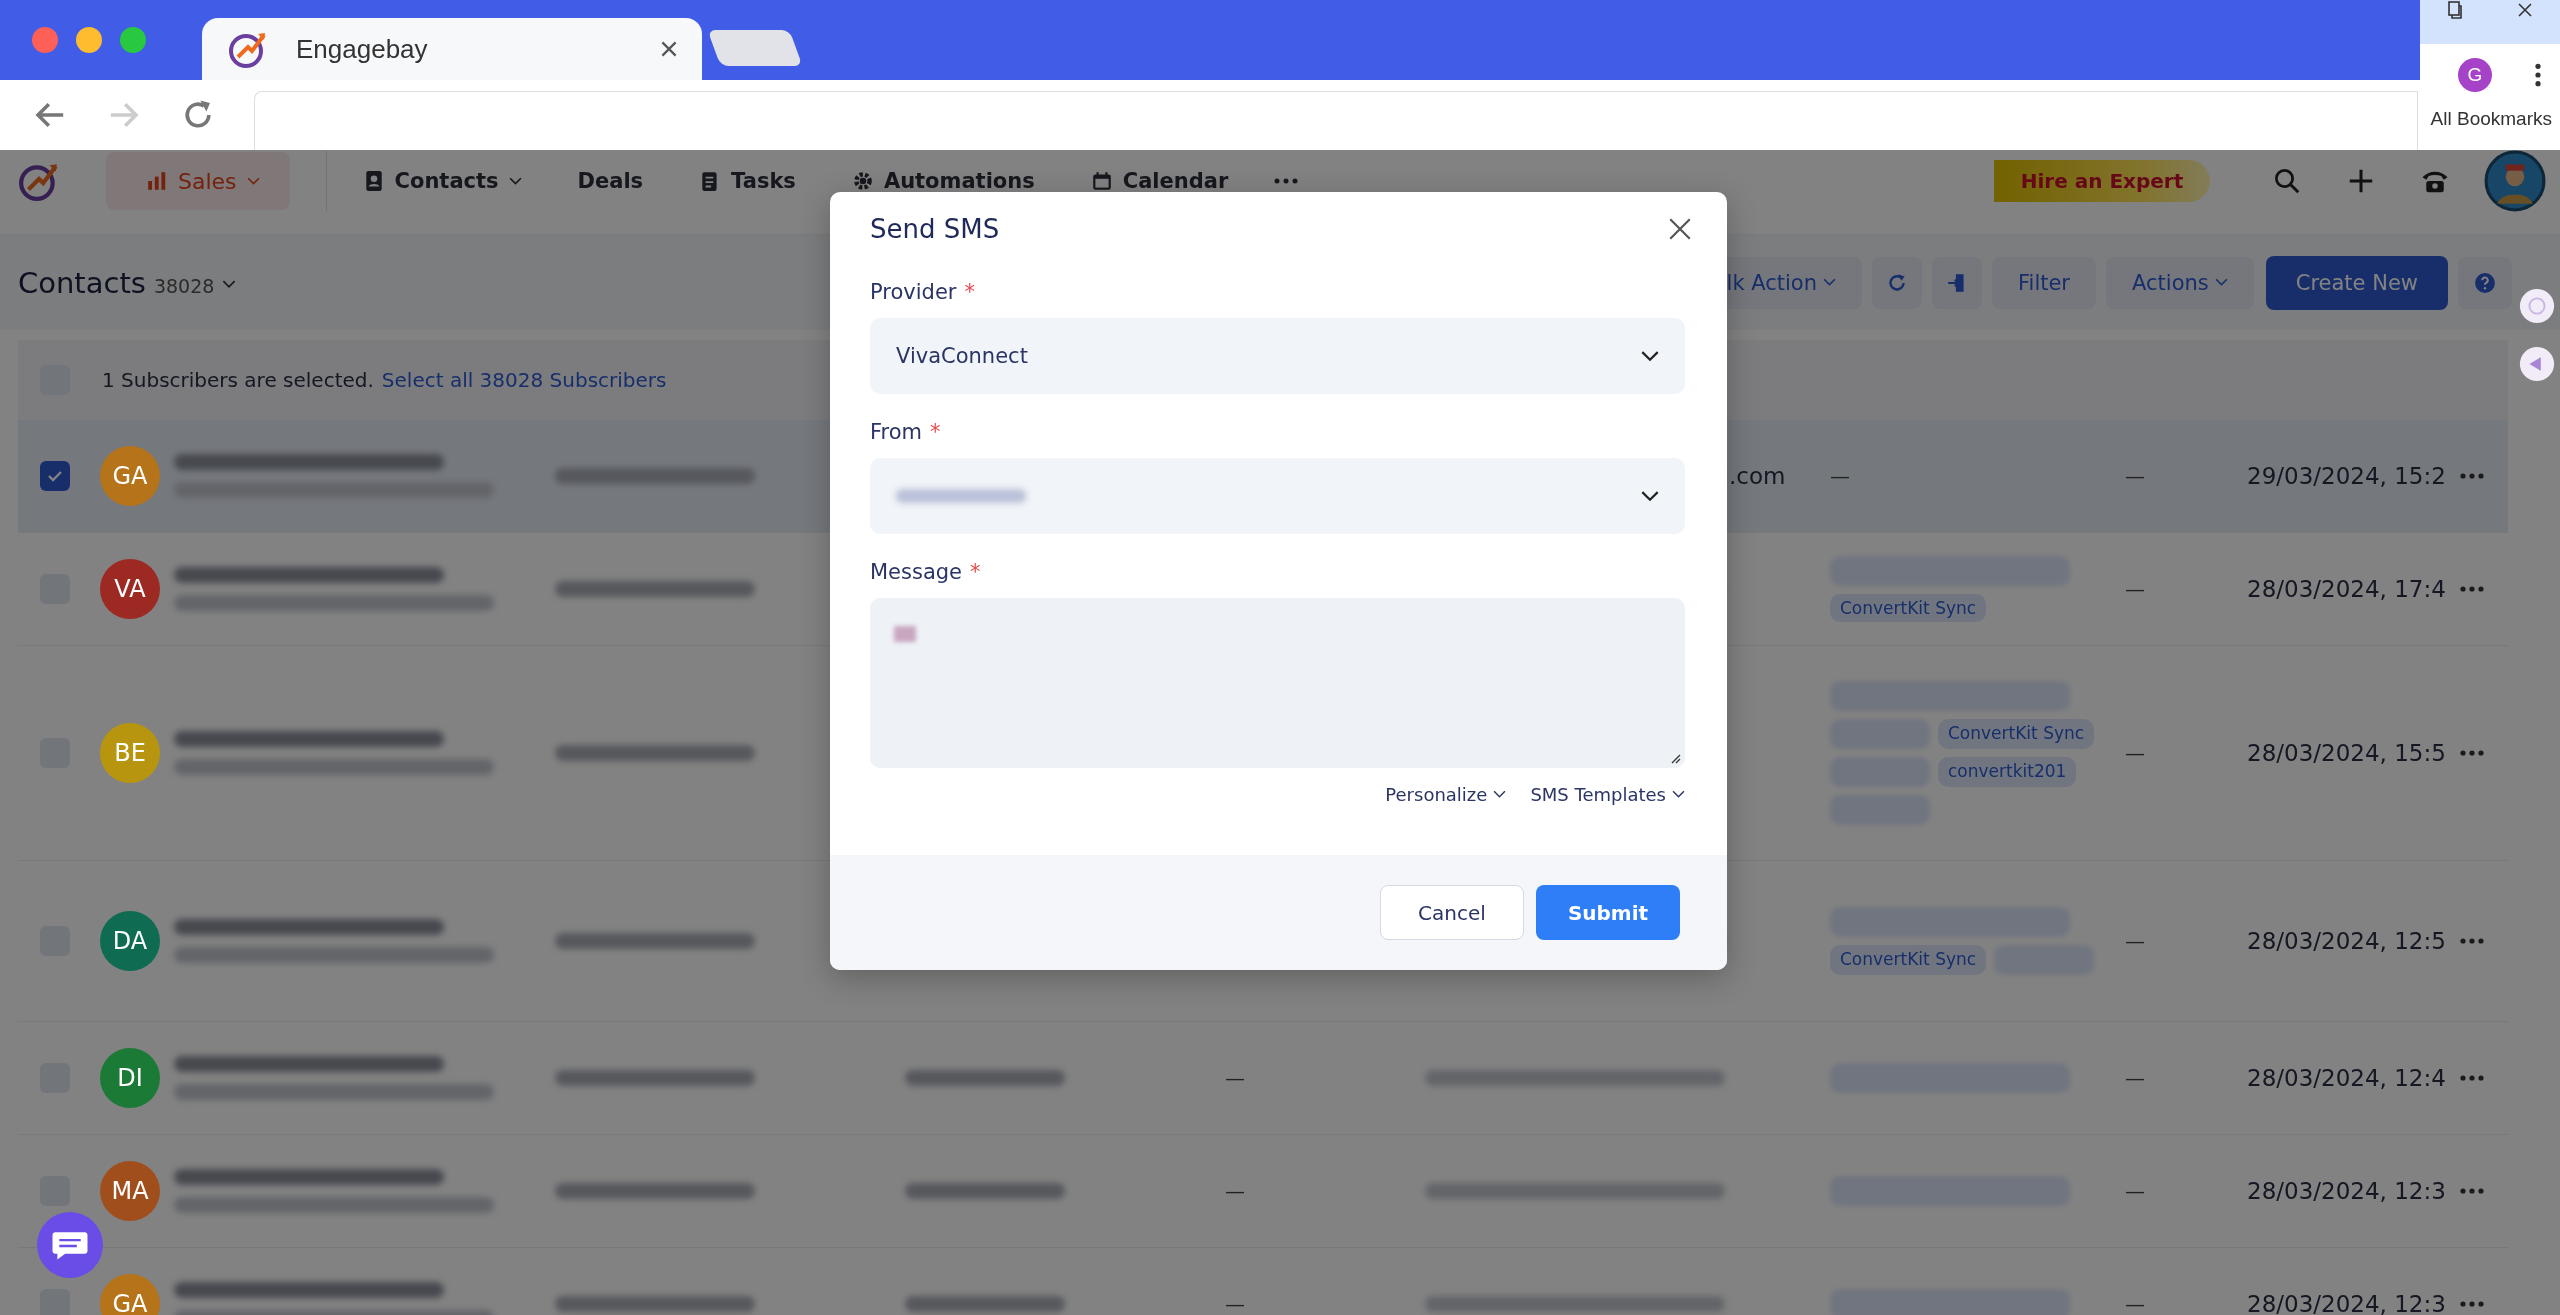  What do you see at coordinates (2287, 181) in the screenshot?
I see `search-icon` at bounding box center [2287, 181].